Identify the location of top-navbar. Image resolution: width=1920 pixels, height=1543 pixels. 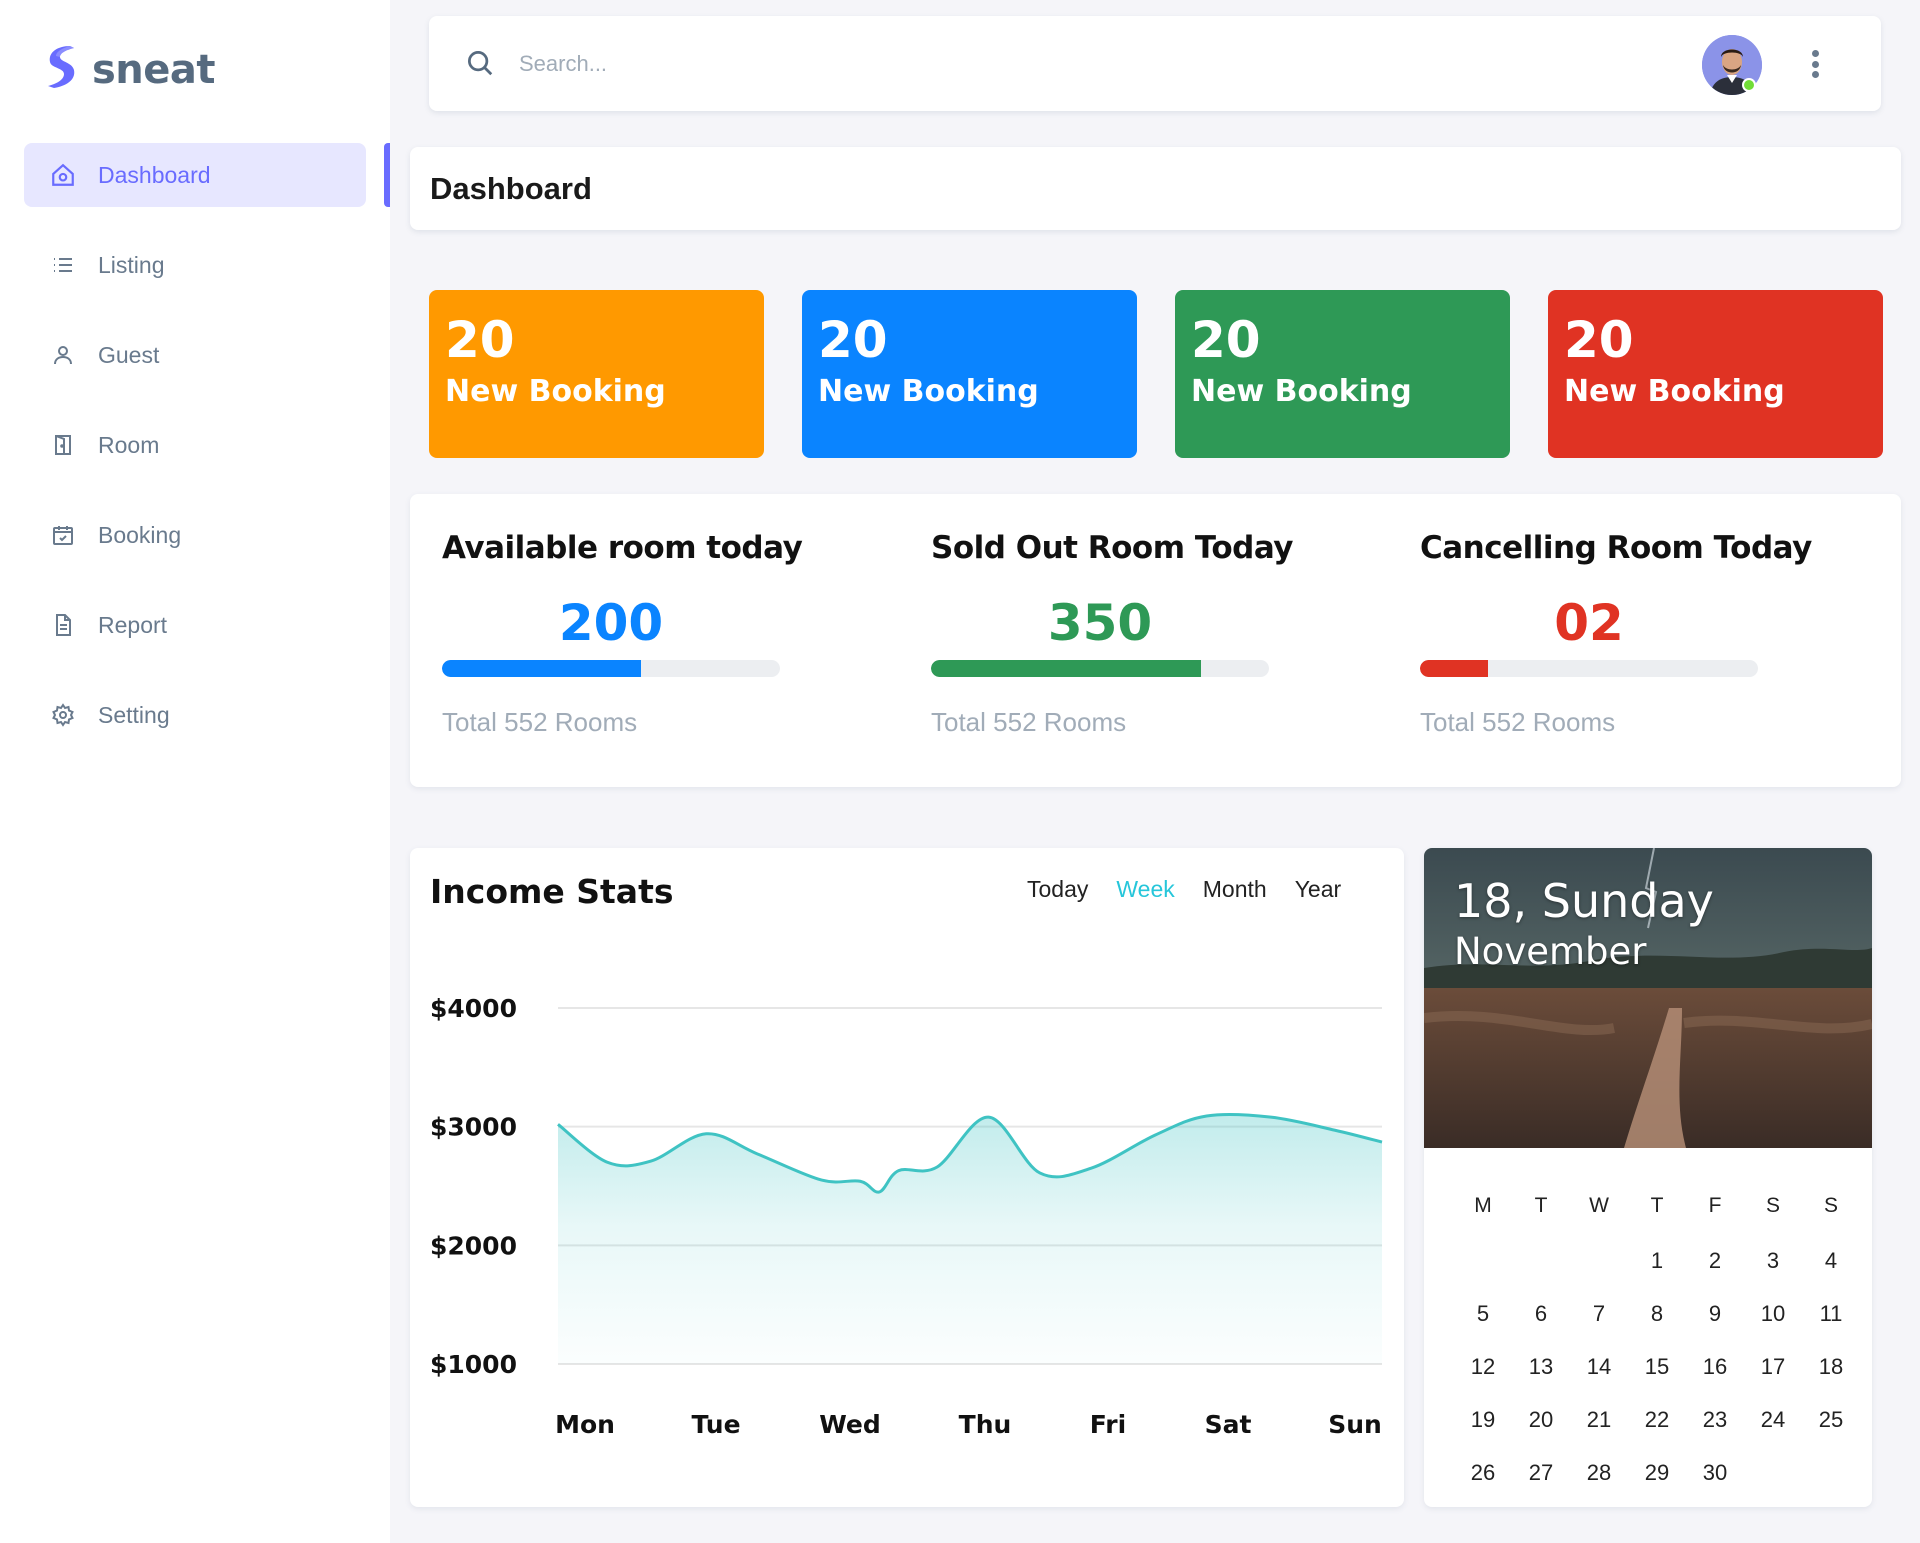
(1155, 63).